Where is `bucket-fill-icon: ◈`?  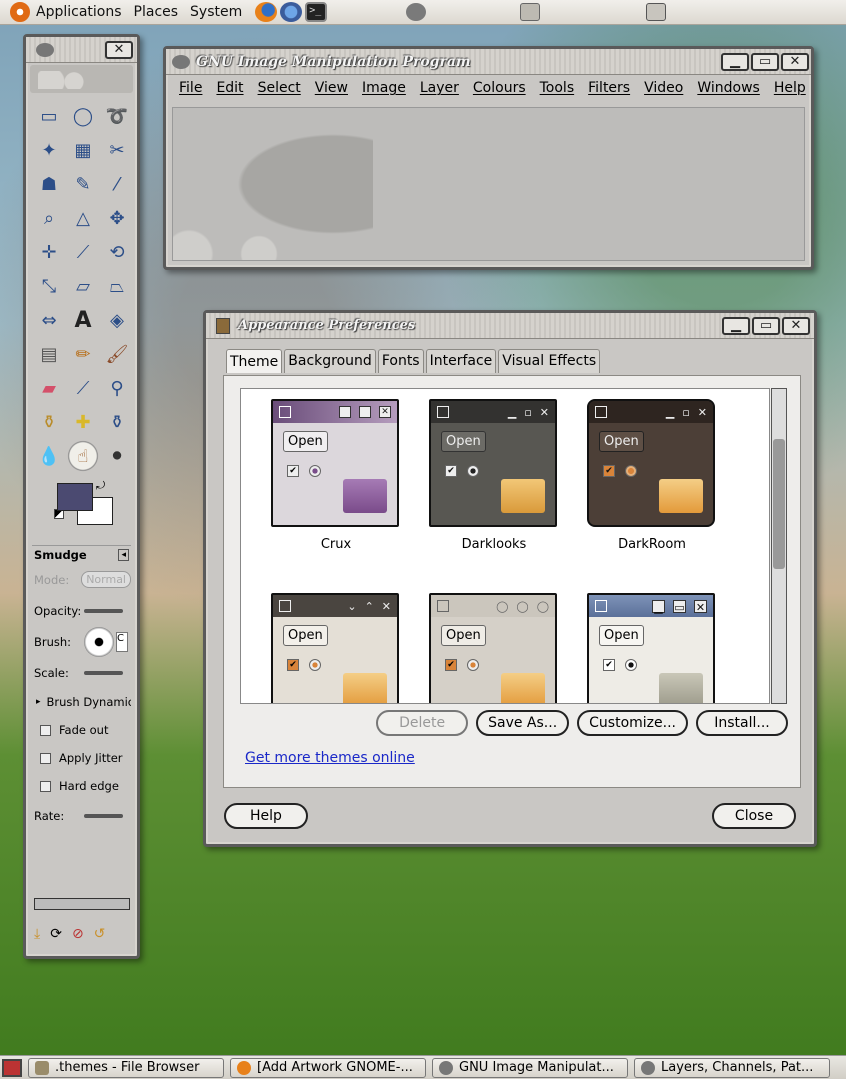
bucket-fill-icon: ◈ is located at coordinates (117, 320).